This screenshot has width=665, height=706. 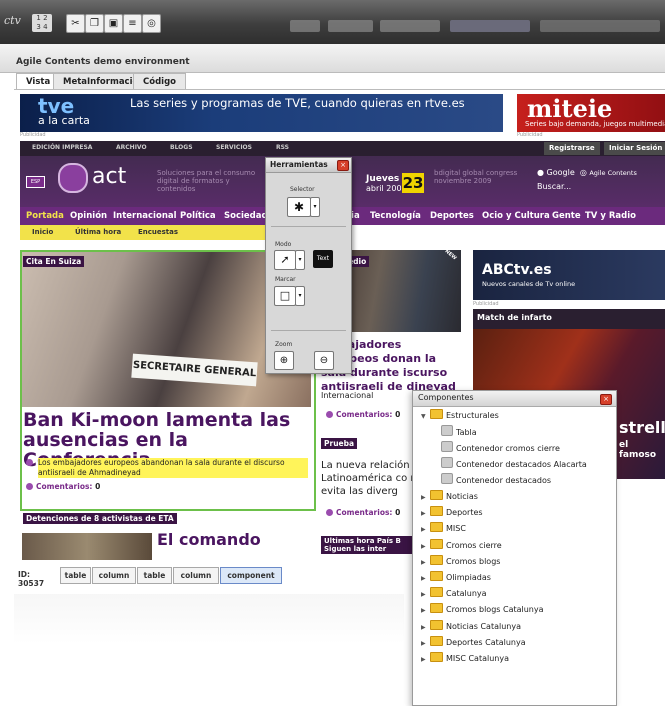 I want to click on dimmed-controls, so click(x=305, y=26).